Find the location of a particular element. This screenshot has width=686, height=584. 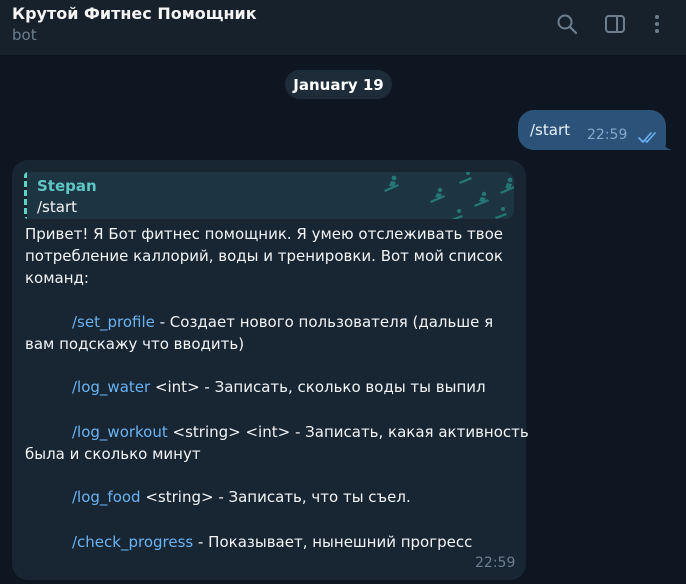

outgoing-message-text: /start is located at coordinates (550, 130).